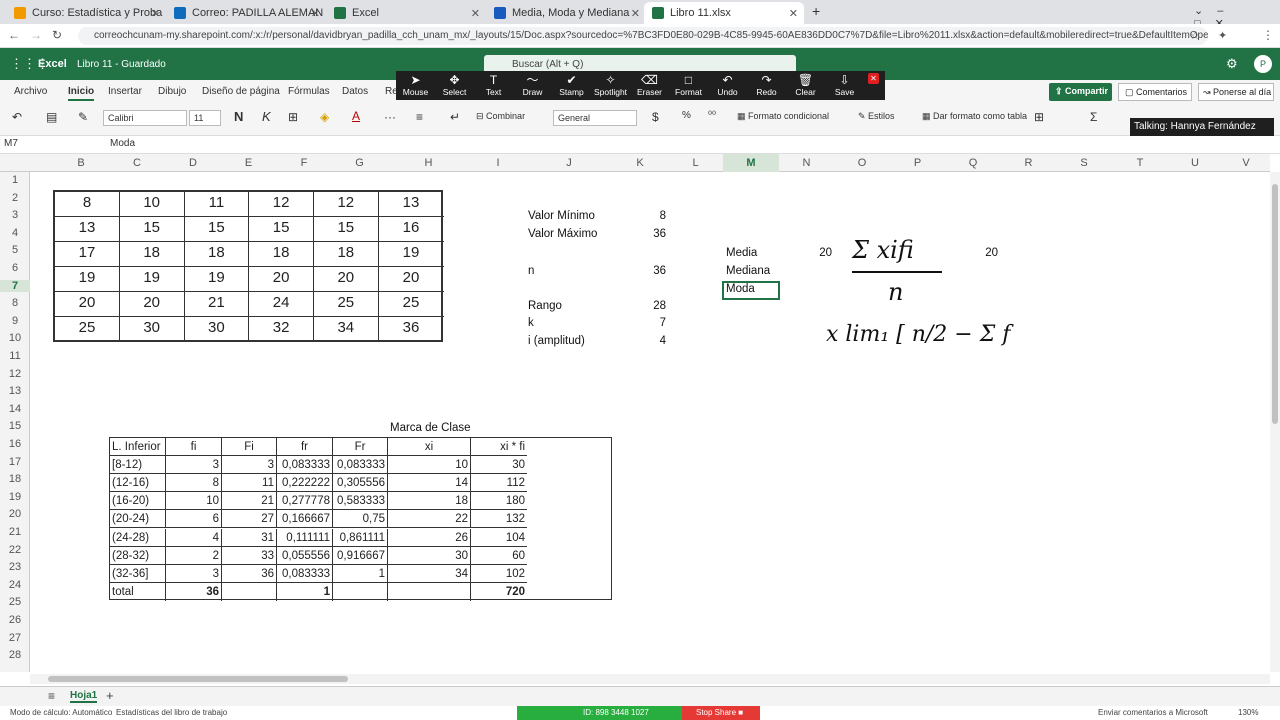 This screenshot has height=720, width=1280. What do you see at coordinates (531, 271) in the screenshot?
I see `stat-label: n` at bounding box center [531, 271].